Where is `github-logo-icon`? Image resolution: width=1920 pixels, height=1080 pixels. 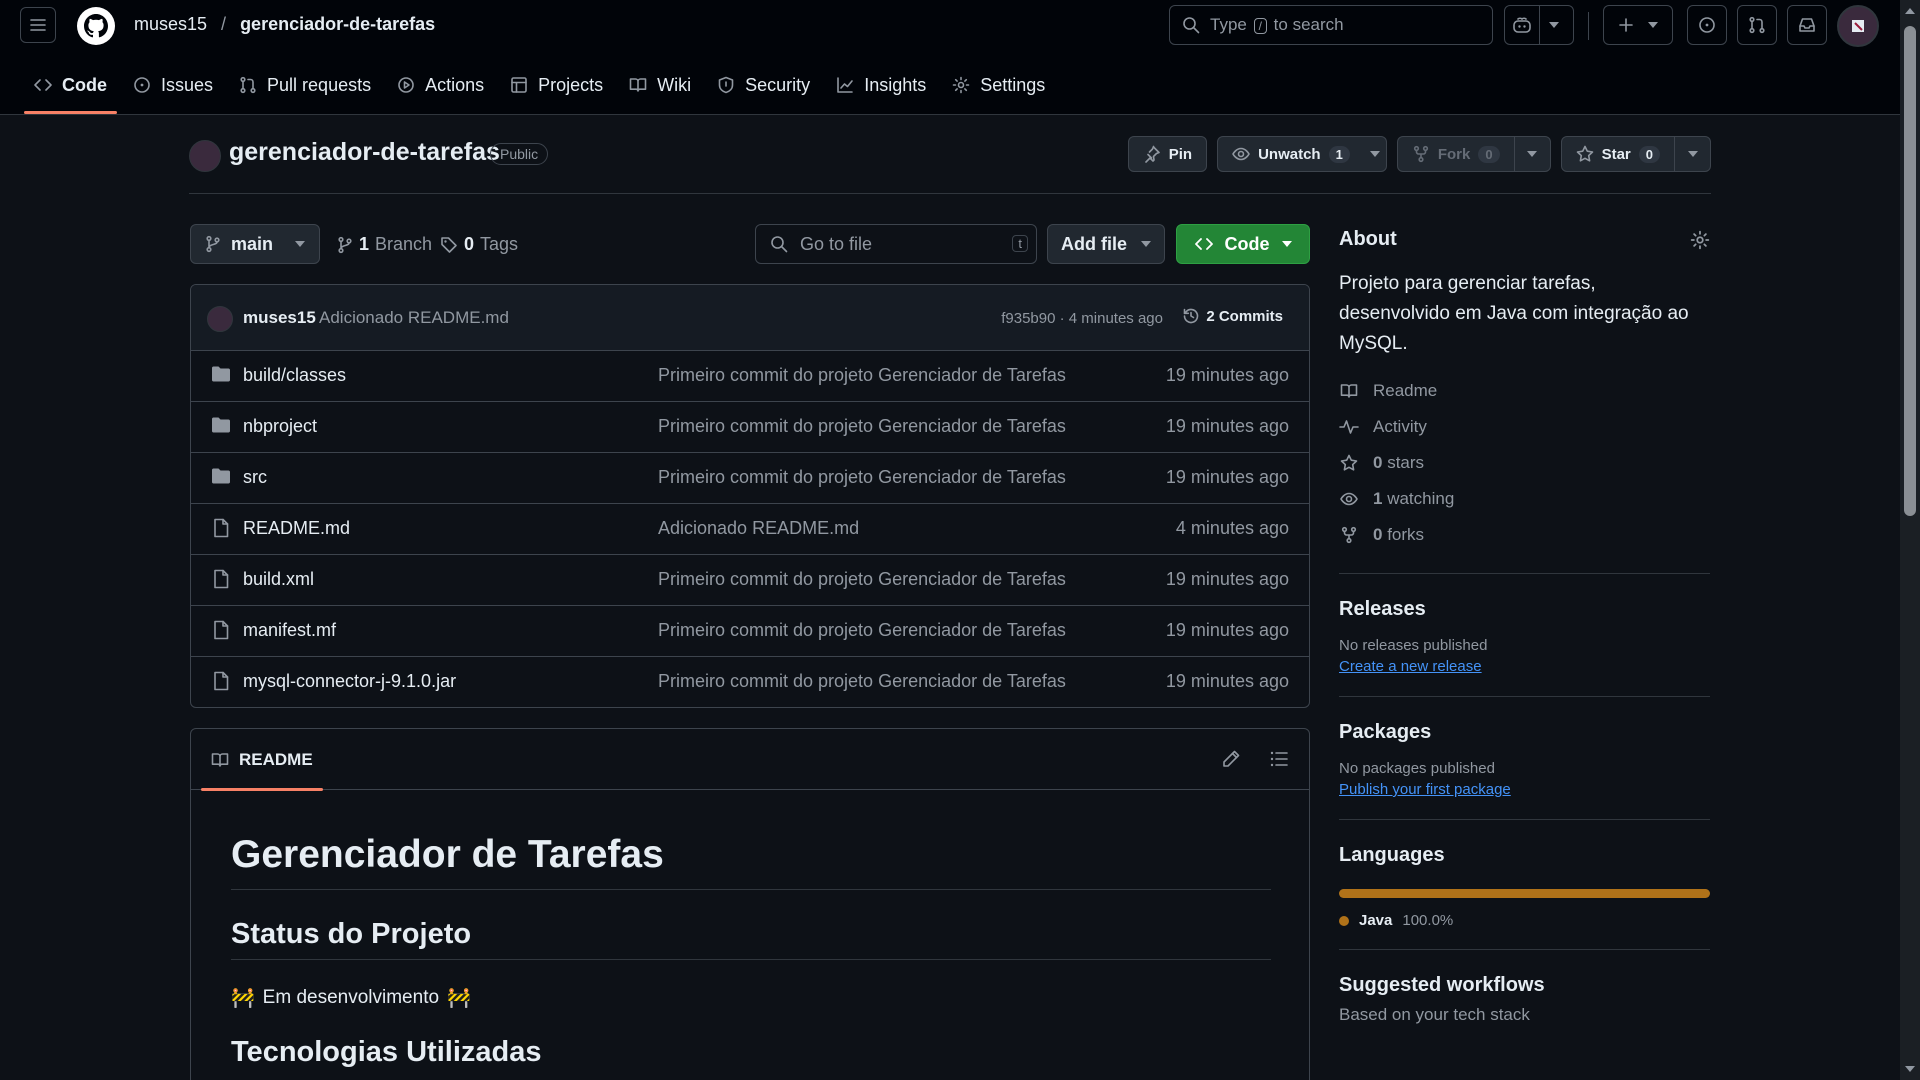 github-logo-icon is located at coordinates (96, 26).